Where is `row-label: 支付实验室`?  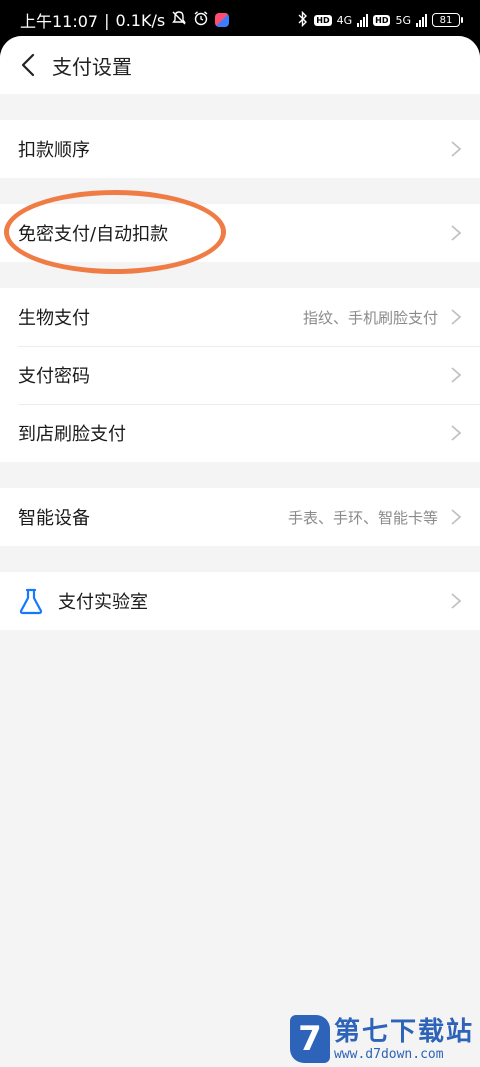
row-label: 支付实验室 is located at coordinates (103, 602).